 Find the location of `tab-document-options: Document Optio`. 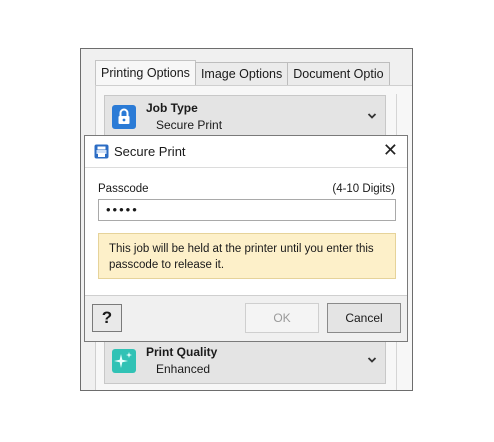

tab-document-options: Document Optio is located at coordinates (338, 73).